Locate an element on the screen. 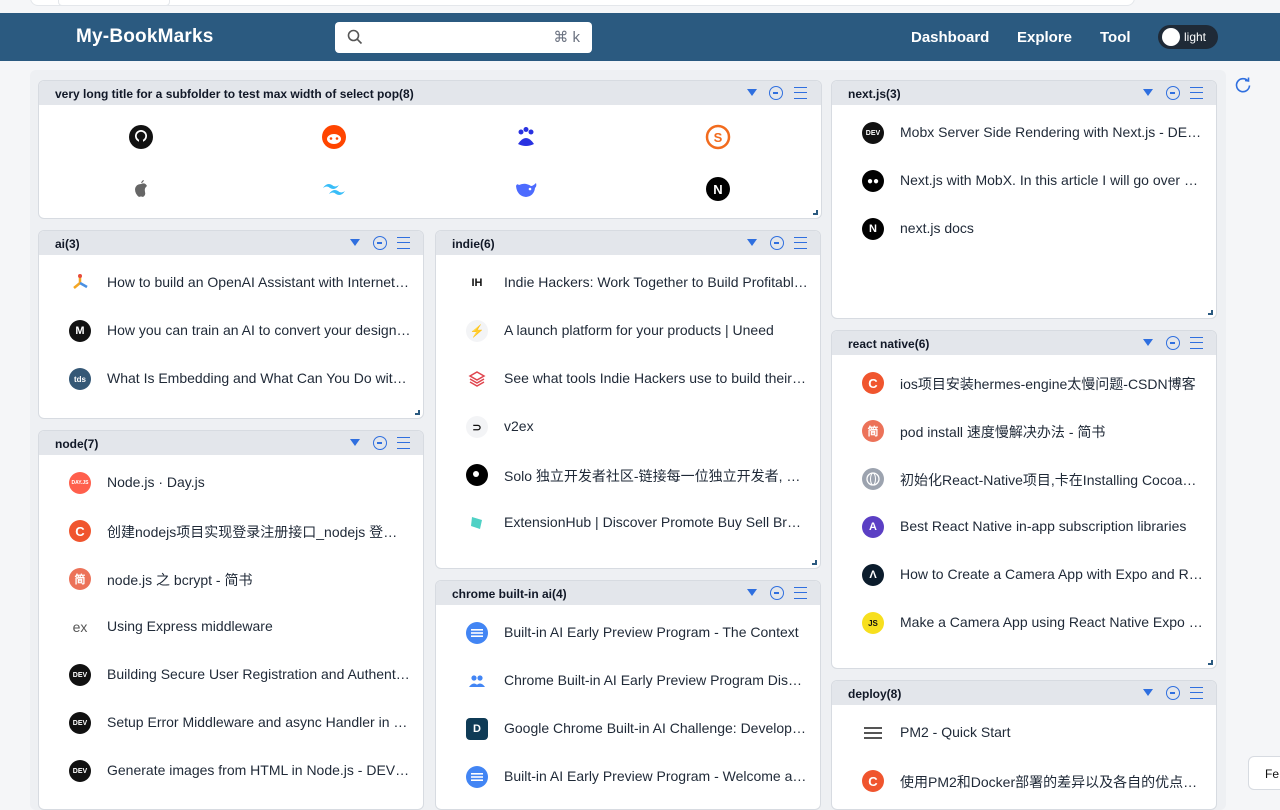 Image resolution: width=1280 pixels, height=810 pixels. reddit-icon is located at coordinates (334, 137).